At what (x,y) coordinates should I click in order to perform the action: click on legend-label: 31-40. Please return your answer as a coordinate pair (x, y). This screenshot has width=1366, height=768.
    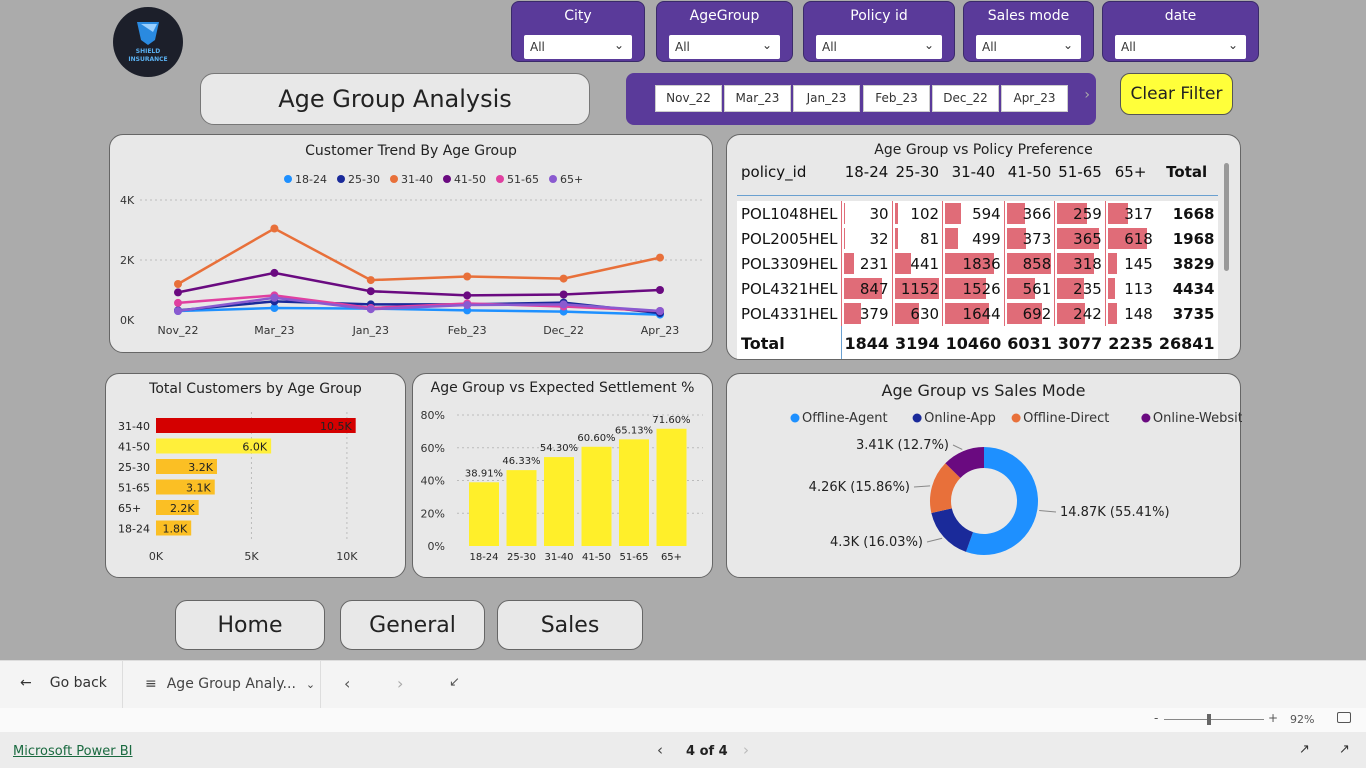
    Looking at the image, I should click on (417, 179).